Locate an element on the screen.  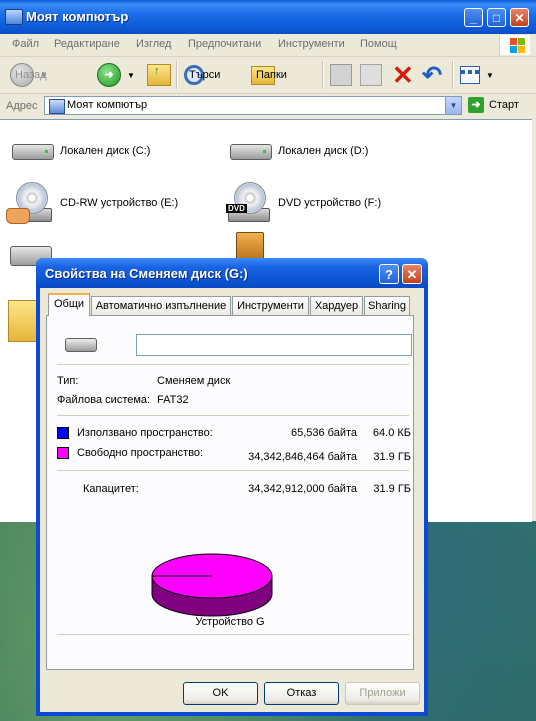
menu-favorites: Предпочитани is located at coordinates (224, 44).